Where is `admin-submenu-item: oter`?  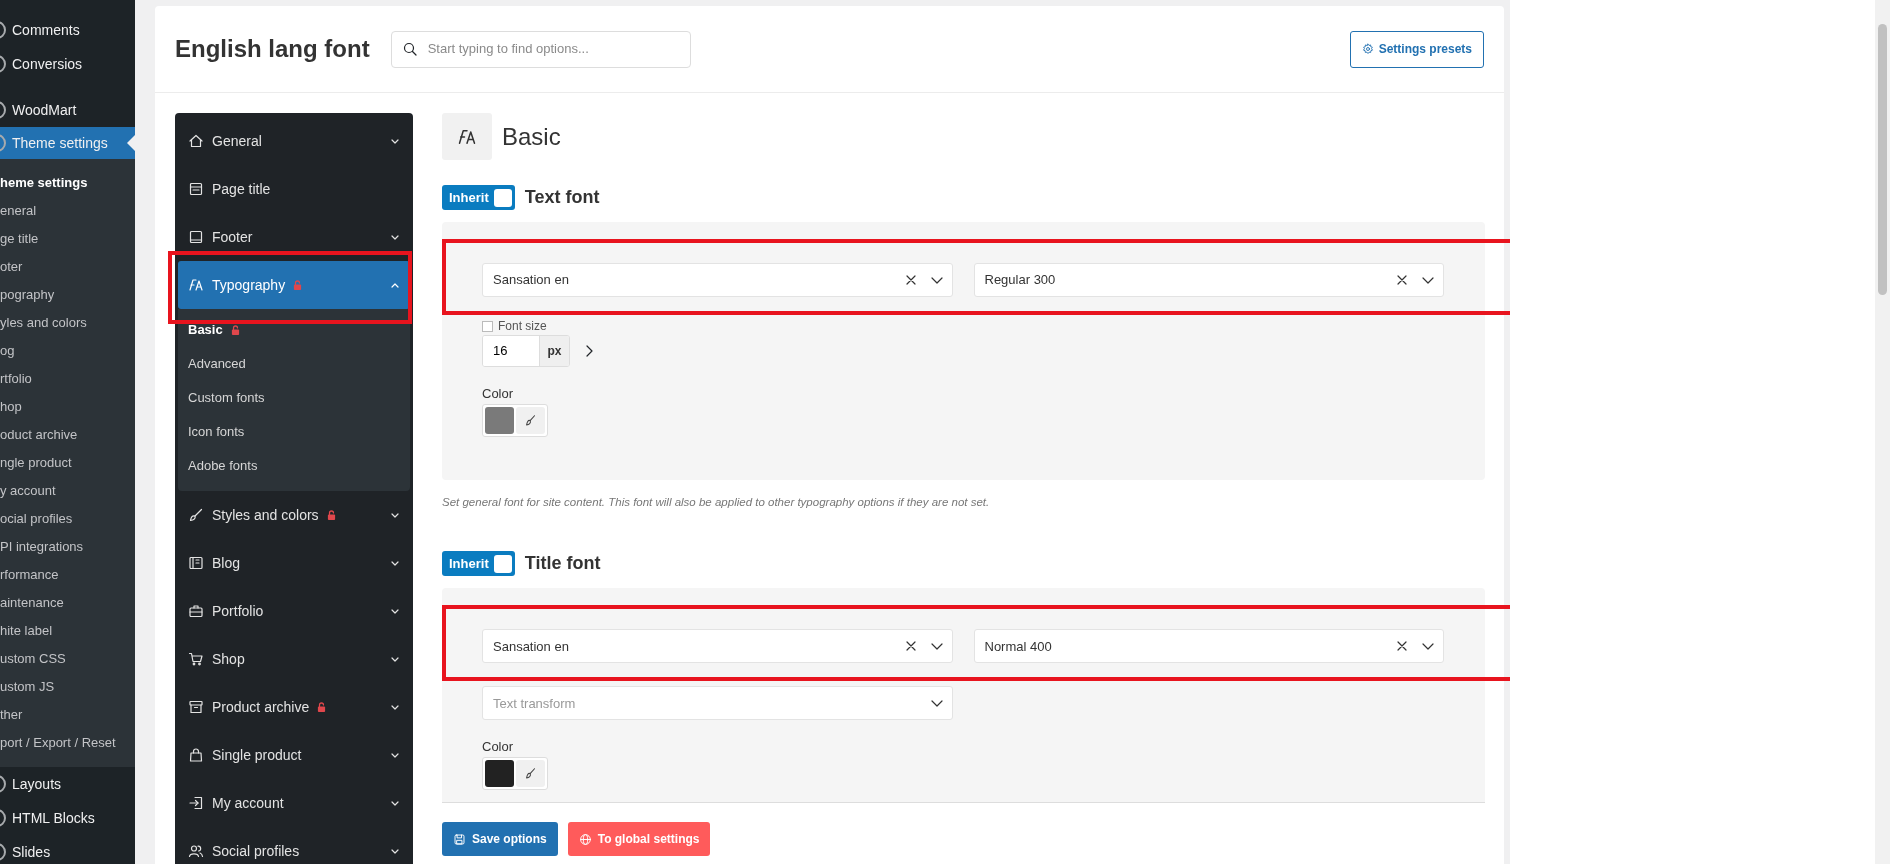
admin-submenu-item: oter is located at coordinates (67, 267).